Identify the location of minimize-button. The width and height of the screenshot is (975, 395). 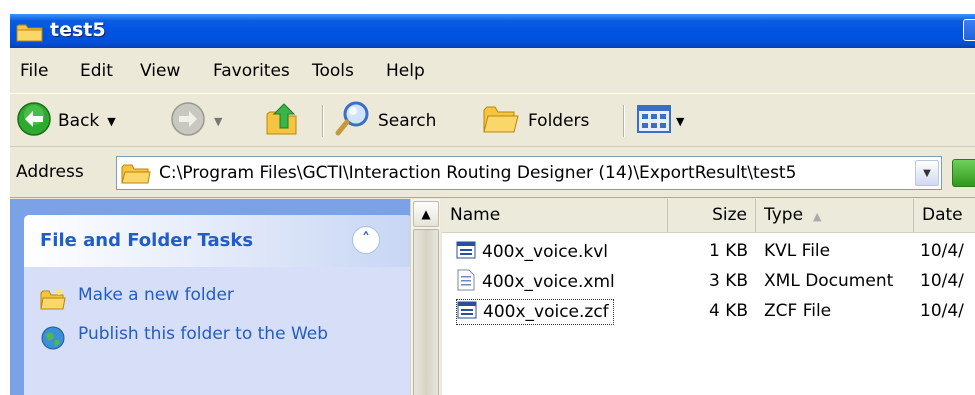
(969, 30).